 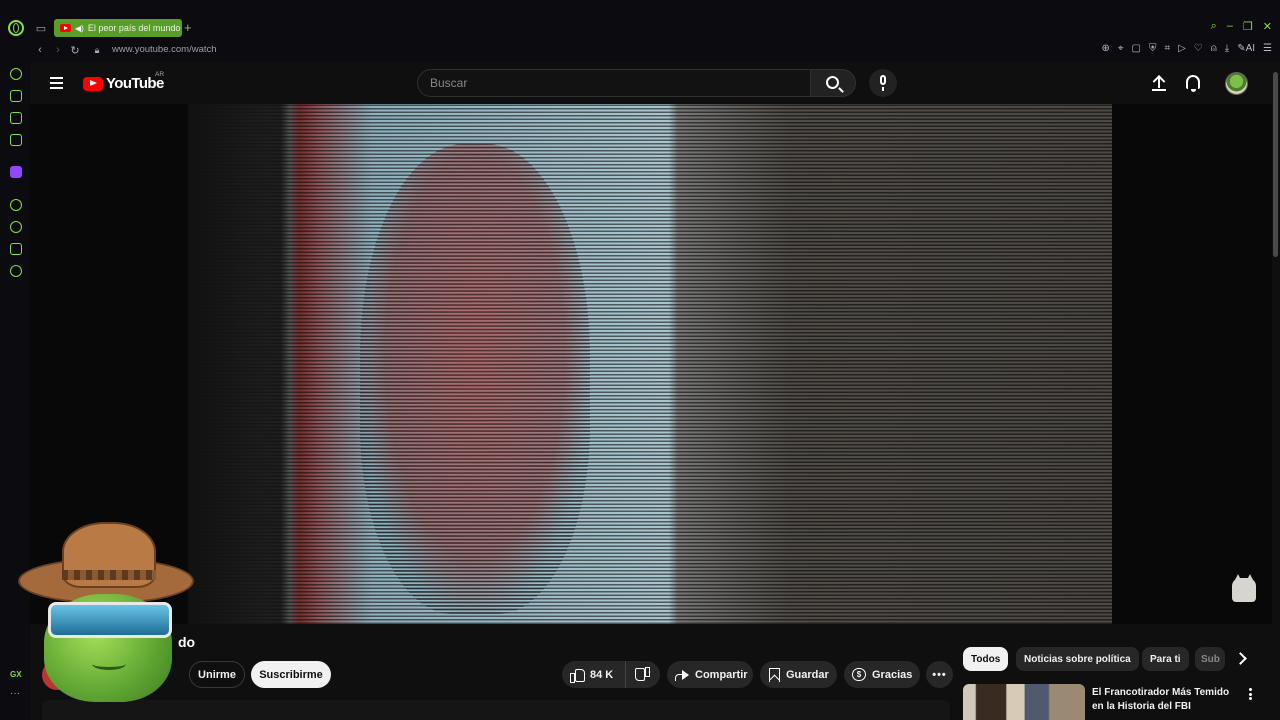 I want to click on thanks-button: $ Gracias, so click(x=882, y=674).